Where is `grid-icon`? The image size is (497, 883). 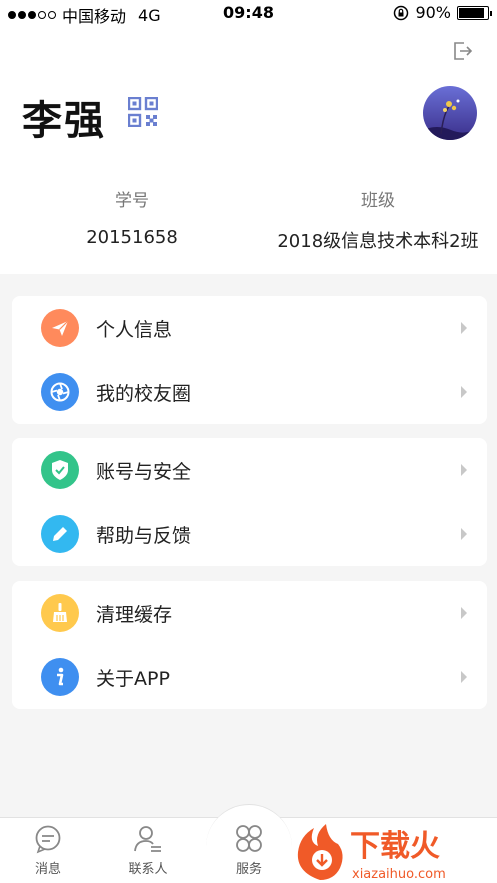
grid-icon is located at coordinates (249, 838).